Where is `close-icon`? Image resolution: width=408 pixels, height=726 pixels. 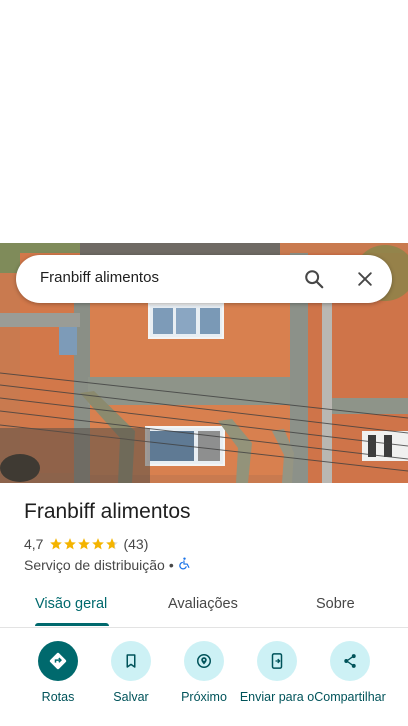 close-icon is located at coordinates (365, 279).